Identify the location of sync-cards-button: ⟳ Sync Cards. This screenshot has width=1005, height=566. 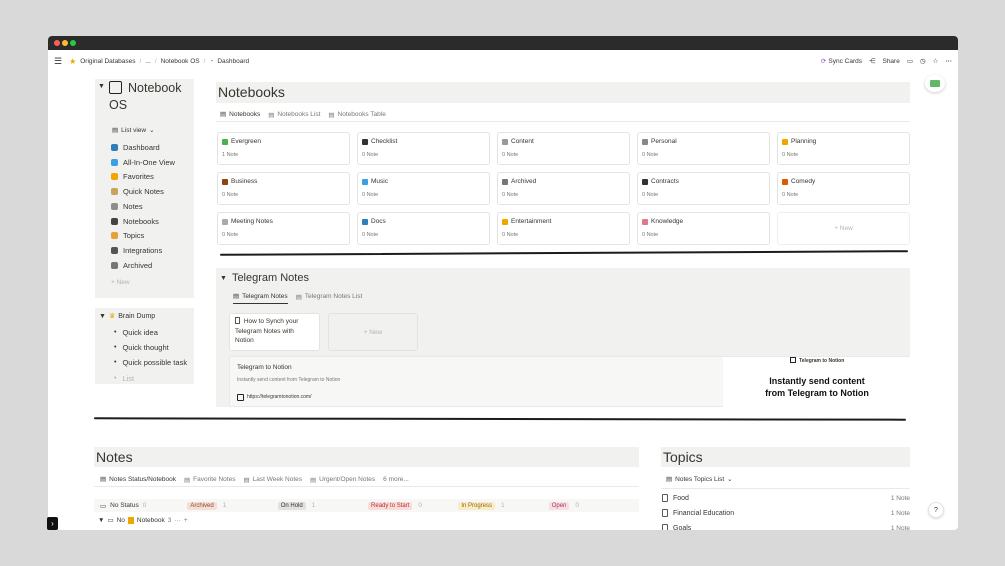
(841, 61).